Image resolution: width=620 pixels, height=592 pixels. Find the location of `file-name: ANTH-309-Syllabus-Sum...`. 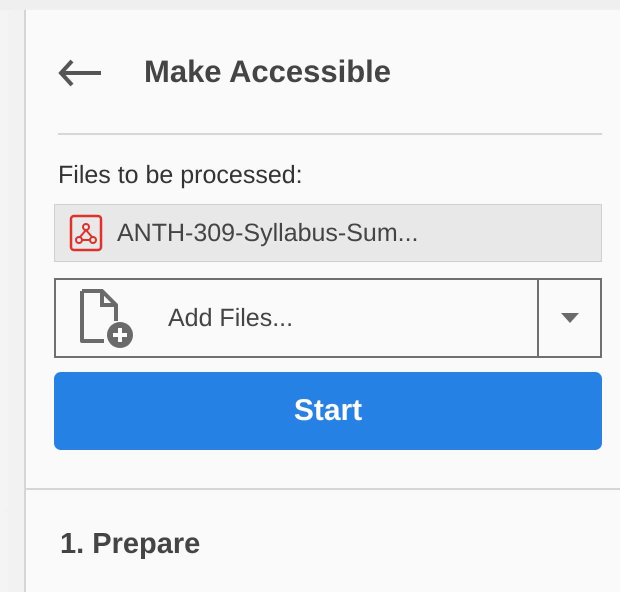

file-name: ANTH-309-Syllabus-Sum... is located at coordinates (267, 233).